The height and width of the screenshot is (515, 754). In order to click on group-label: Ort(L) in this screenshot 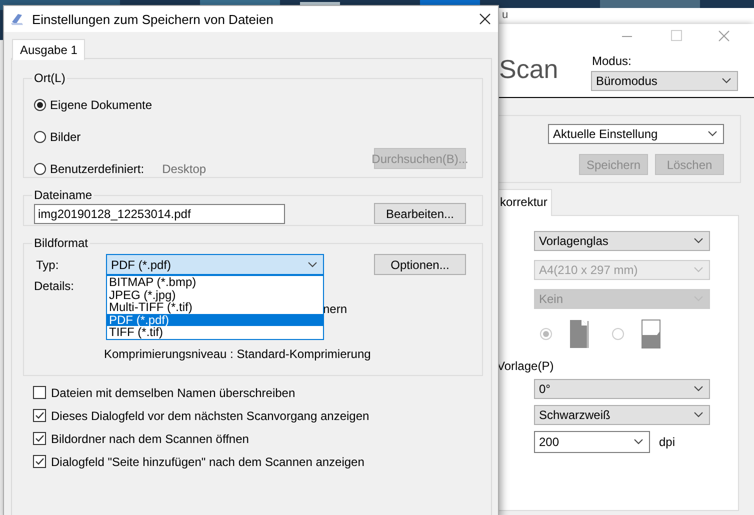, I will do `click(49, 78)`.